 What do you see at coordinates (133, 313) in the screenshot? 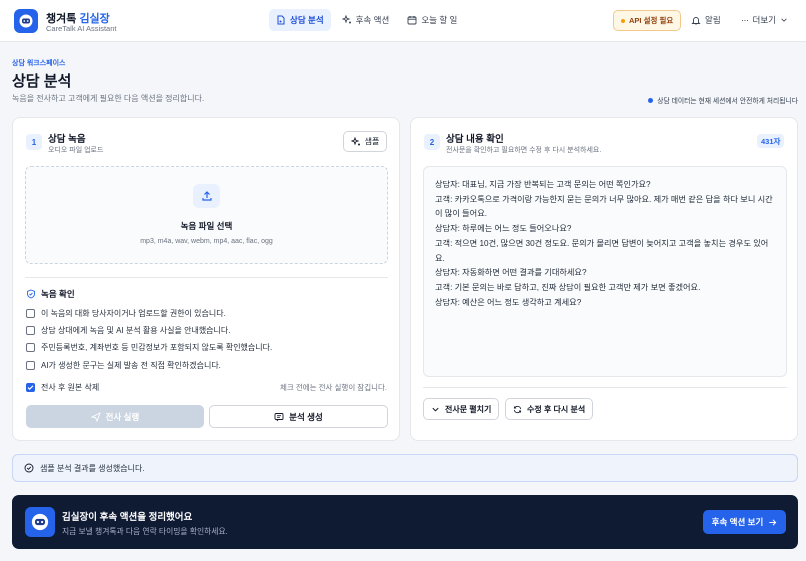
I see `checkbox-label: 이 녹음의 대화 당사자이거나 업로드할 권한이 있습니다.` at bounding box center [133, 313].